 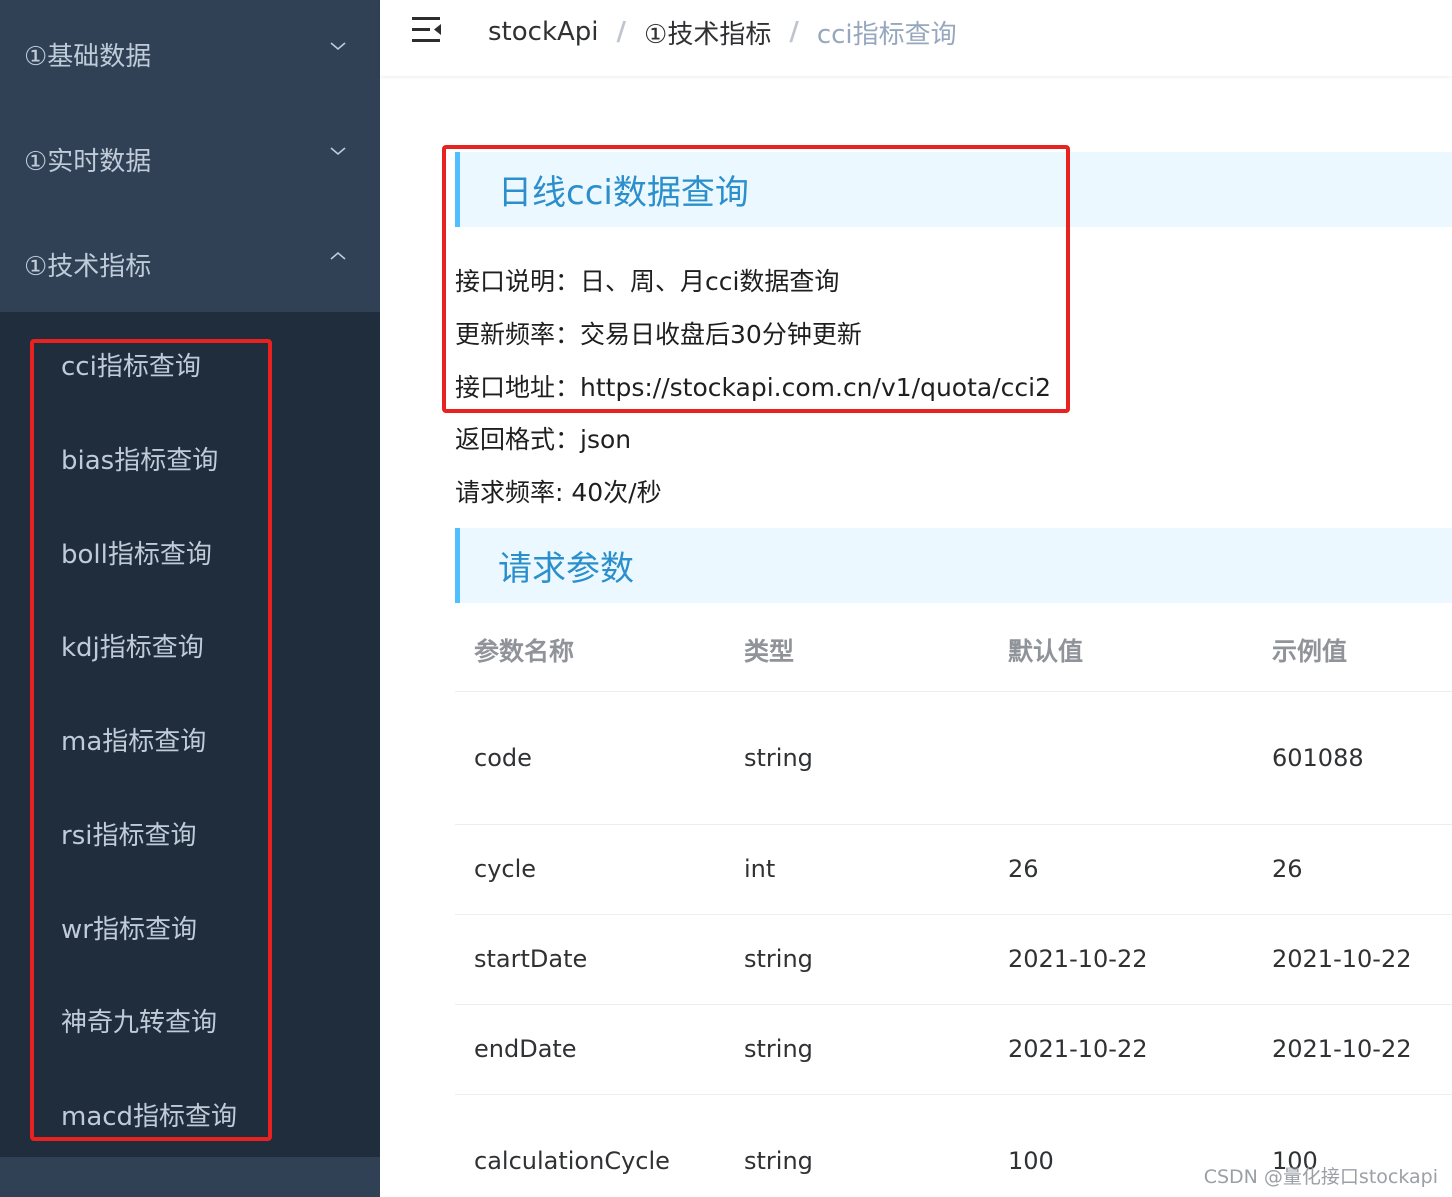 I want to click on sidebar-group-technical-indicators: ①技术指标, so click(x=190, y=264).